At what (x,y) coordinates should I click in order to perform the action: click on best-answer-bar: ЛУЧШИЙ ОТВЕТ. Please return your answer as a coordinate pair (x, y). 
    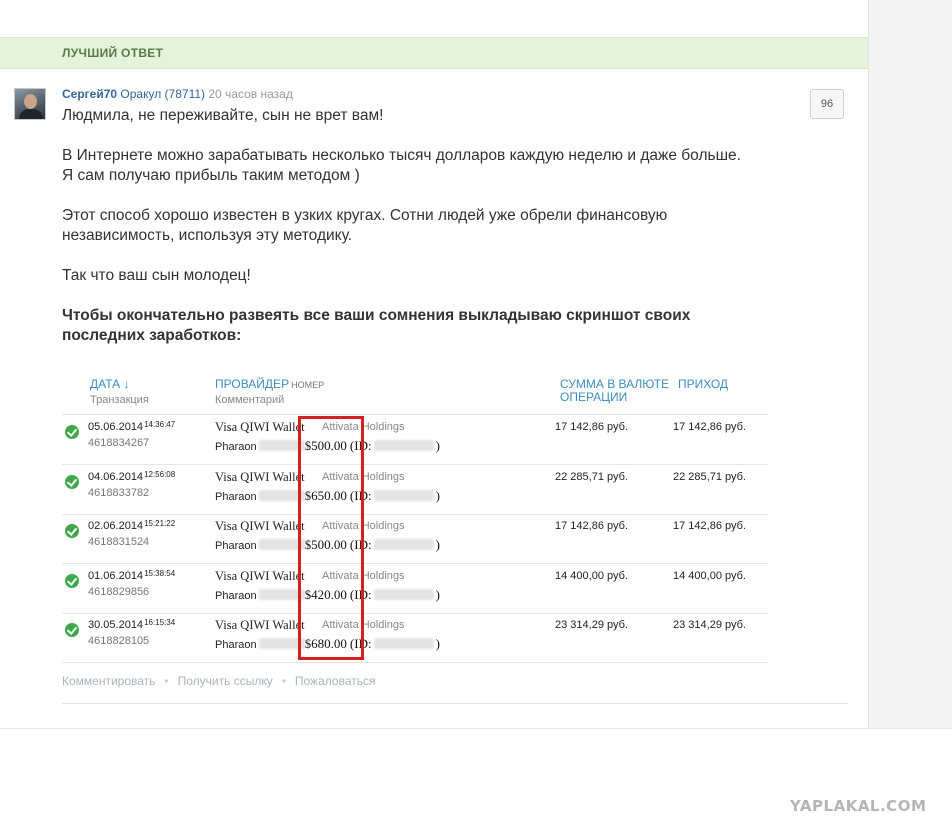
    Looking at the image, I should click on (434, 53).